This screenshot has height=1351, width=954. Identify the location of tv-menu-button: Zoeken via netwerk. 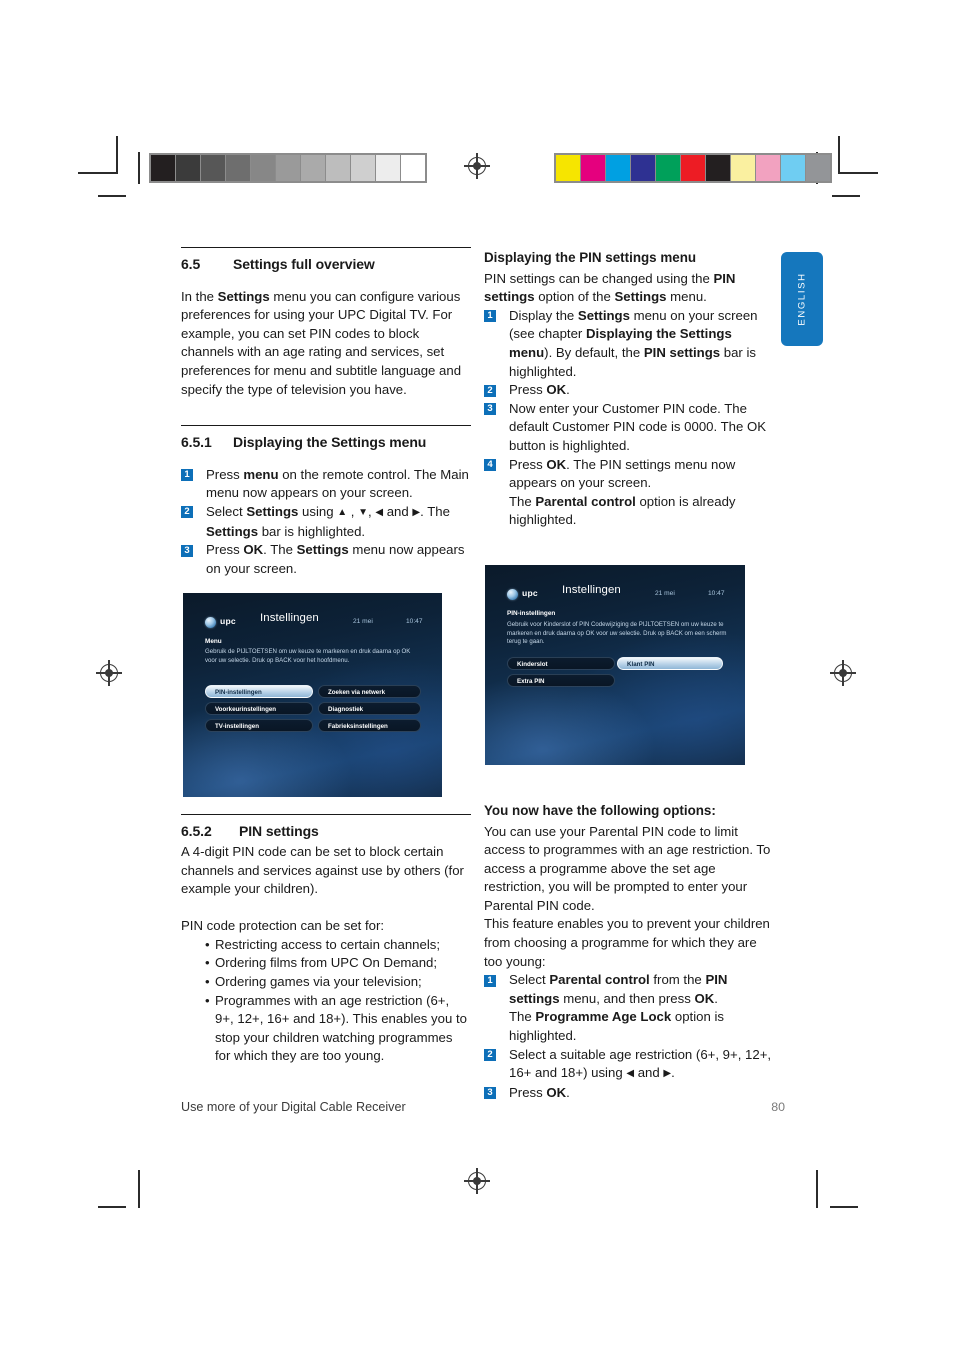
(369, 691).